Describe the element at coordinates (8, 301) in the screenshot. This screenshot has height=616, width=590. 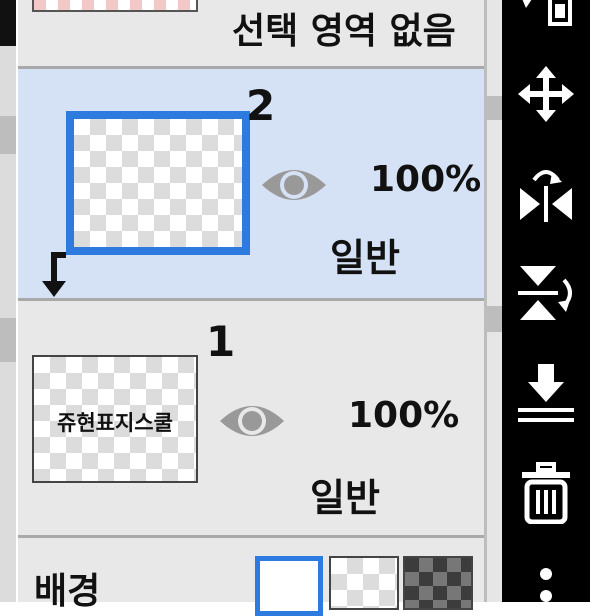
I see `left-edge-strip` at that location.